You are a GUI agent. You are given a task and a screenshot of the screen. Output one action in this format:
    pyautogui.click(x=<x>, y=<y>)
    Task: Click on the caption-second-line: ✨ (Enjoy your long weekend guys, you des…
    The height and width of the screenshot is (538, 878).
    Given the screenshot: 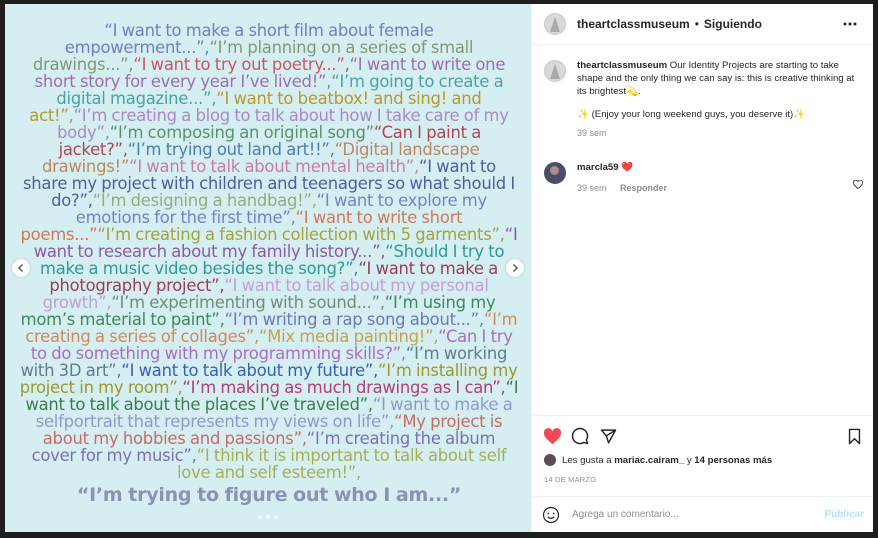 What is the action you would take?
    pyautogui.click(x=691, y=114)
    